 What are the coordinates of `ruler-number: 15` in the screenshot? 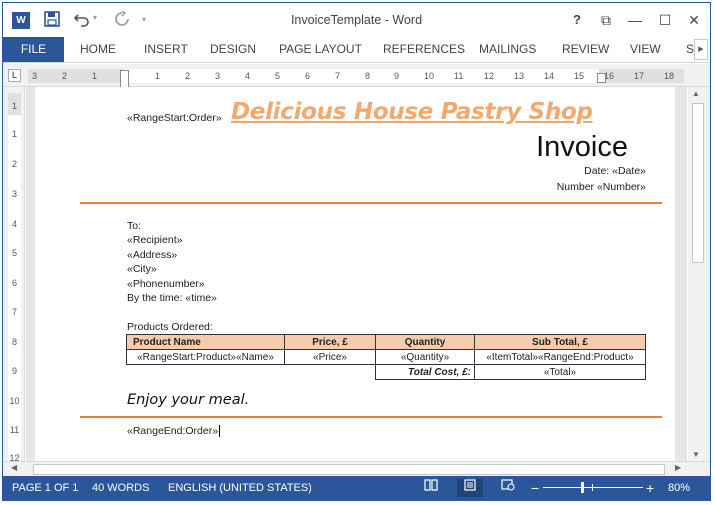 It's located at (579, 76).